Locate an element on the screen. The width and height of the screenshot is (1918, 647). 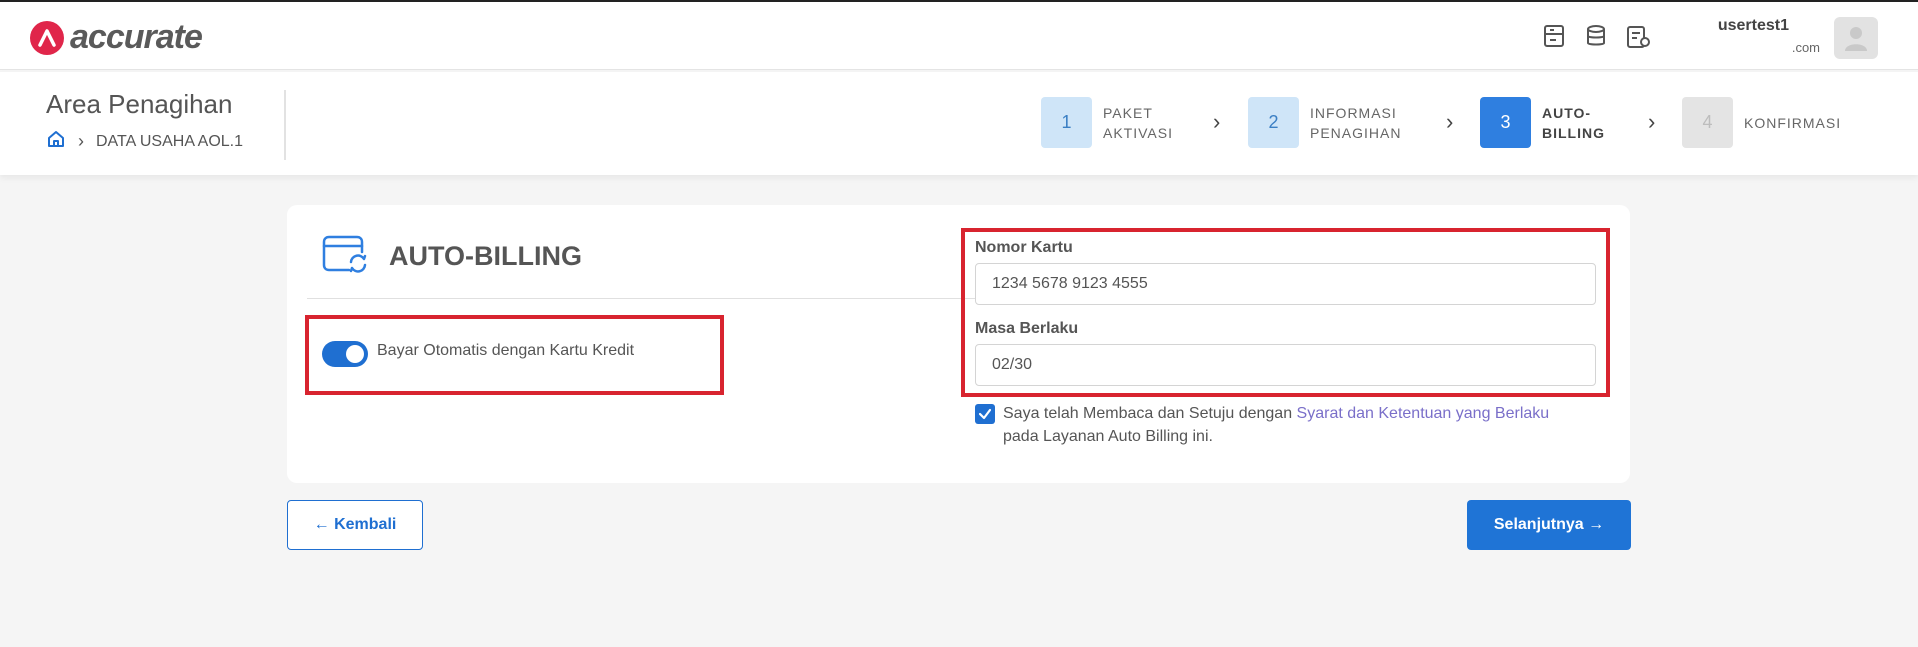
logo-mark-icon is located at coordinates (47, 37).